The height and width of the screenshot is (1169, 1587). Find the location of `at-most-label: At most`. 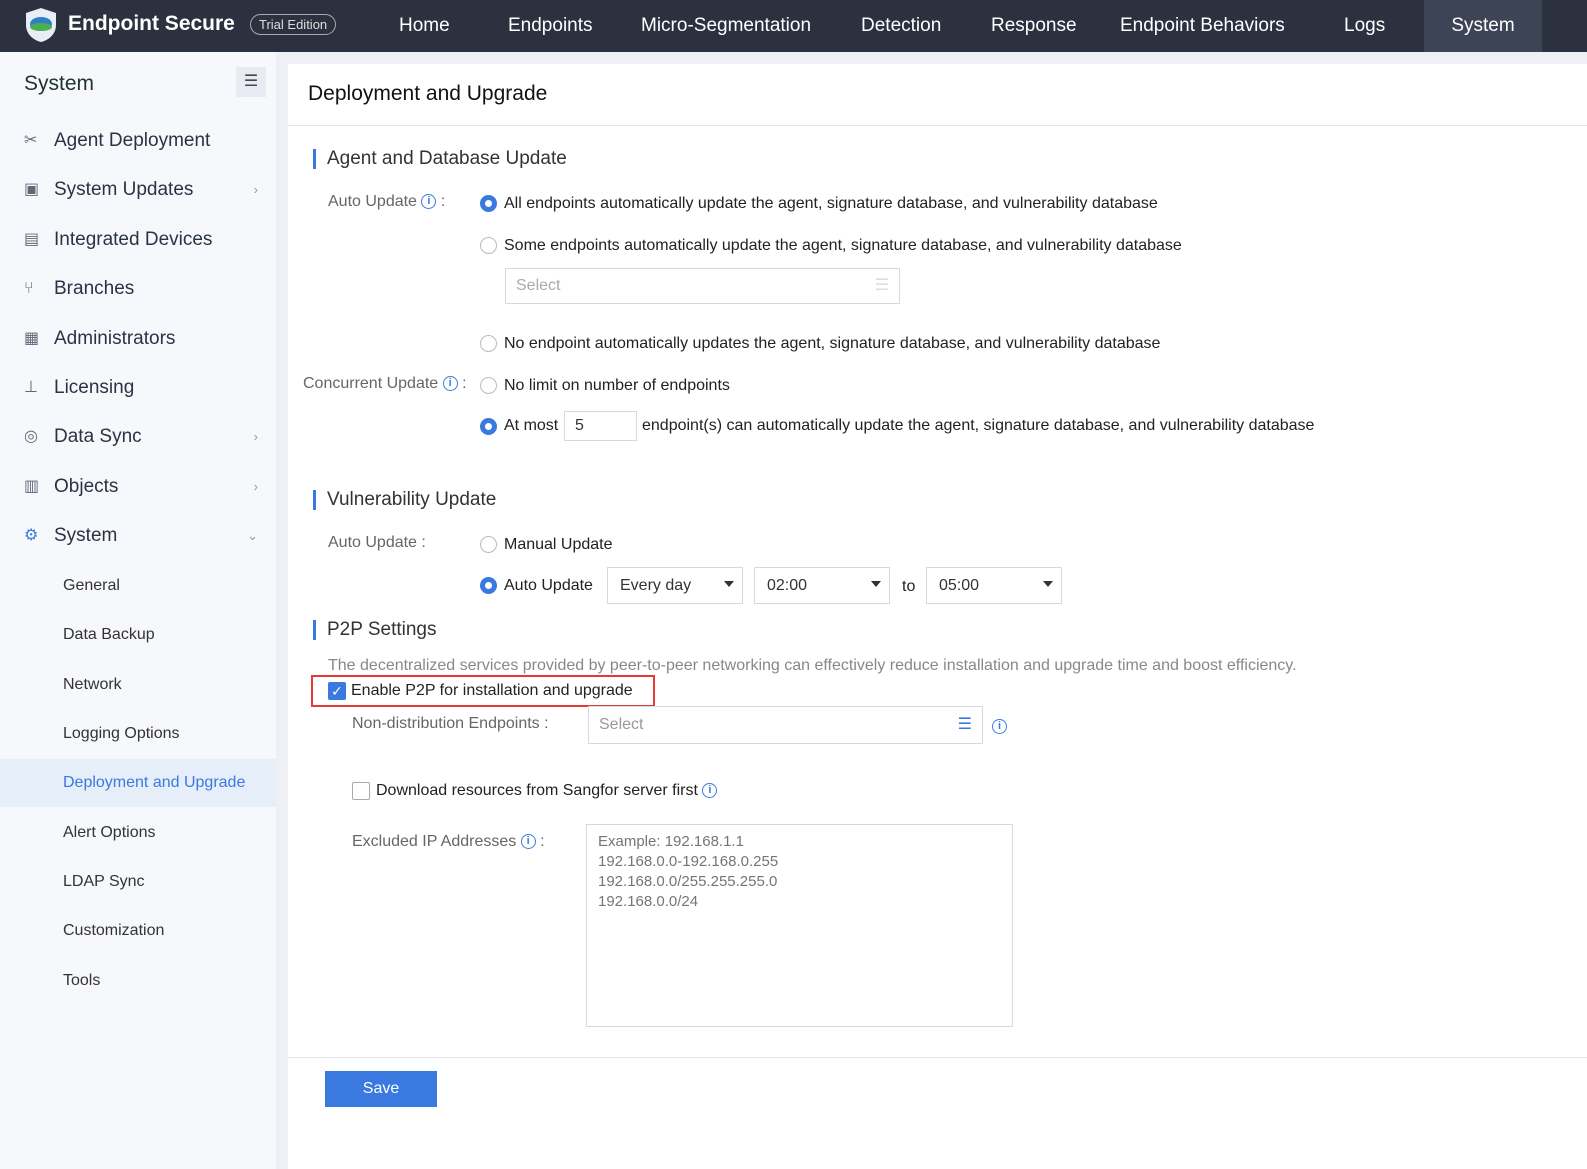

at-most-label: At most is located at coordinates (531, 425).